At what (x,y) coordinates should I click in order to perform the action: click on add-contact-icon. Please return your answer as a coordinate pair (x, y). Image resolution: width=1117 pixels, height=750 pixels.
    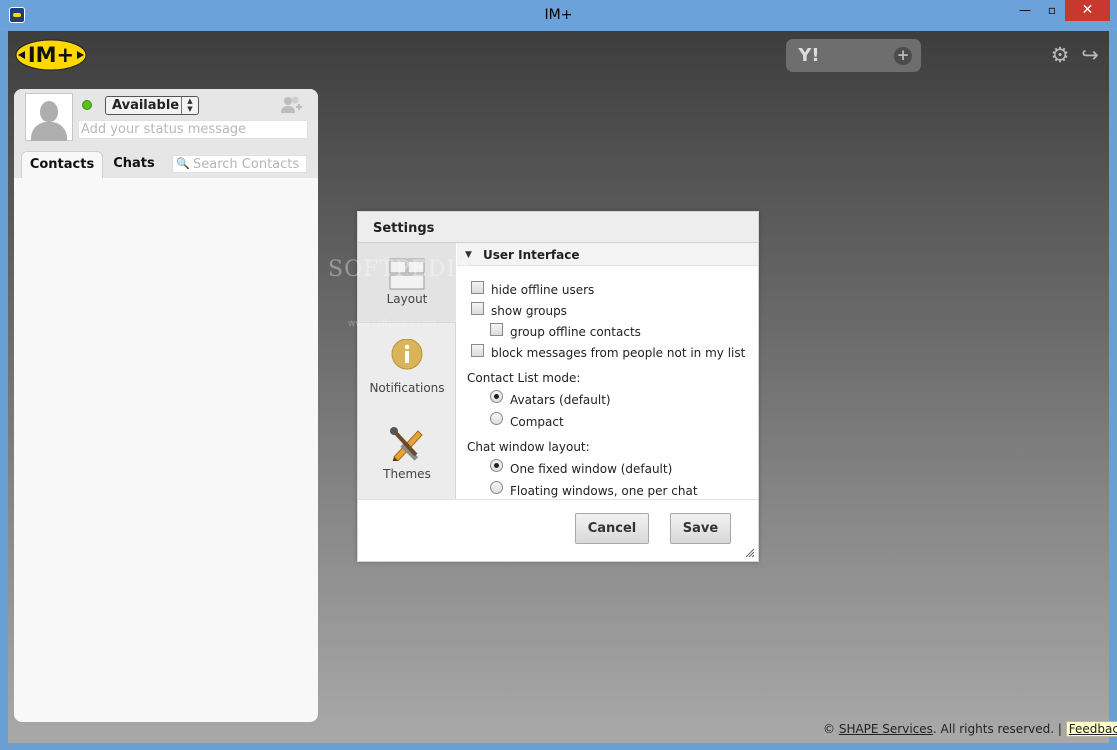
    Looking at the image, I should click on (291, 105).